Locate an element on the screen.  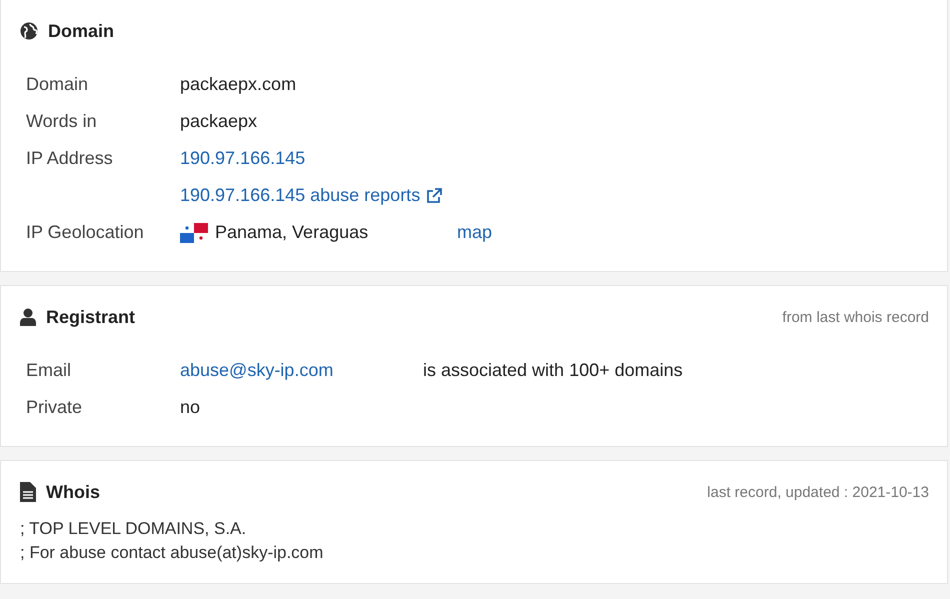
value-text: Panama, Veraguas is located at coordinates (291, 232).